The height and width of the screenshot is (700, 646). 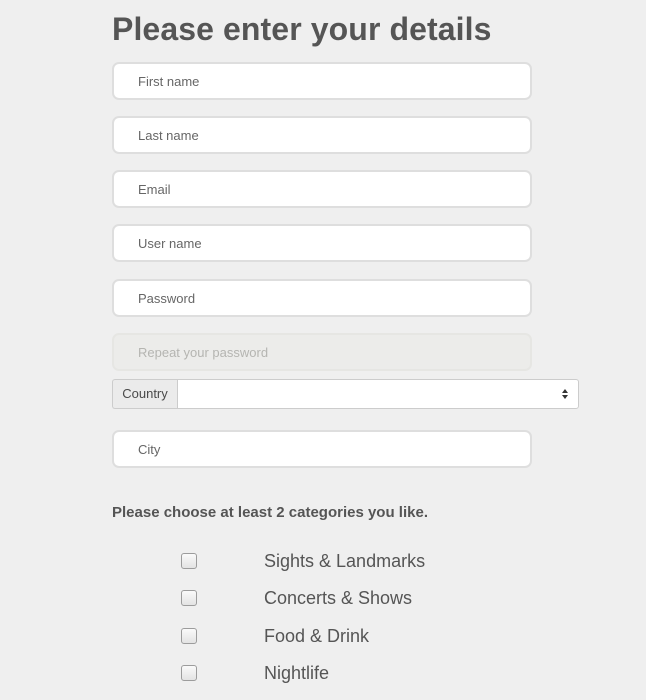 I want to click on country-select-group: Country, so click(x=345, y=394).